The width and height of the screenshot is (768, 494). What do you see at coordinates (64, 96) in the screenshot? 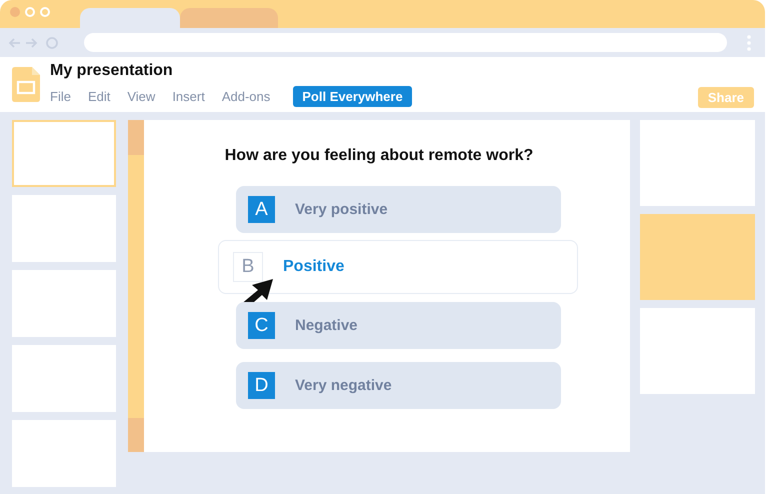
I see `menu-item: File` at bounding box center [64, 96].